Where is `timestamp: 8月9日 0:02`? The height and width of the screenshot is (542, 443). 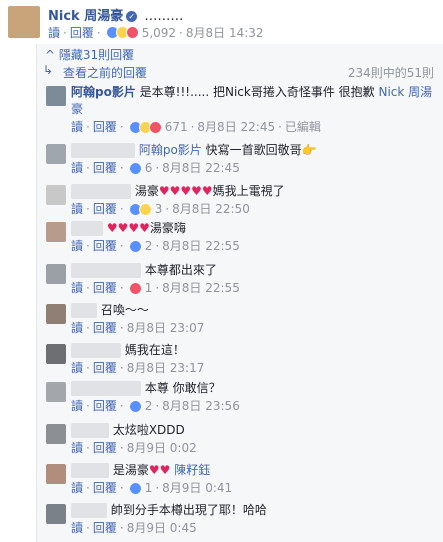
timestamp: 8月9日 0:02 is located at coordinates (162, 448).